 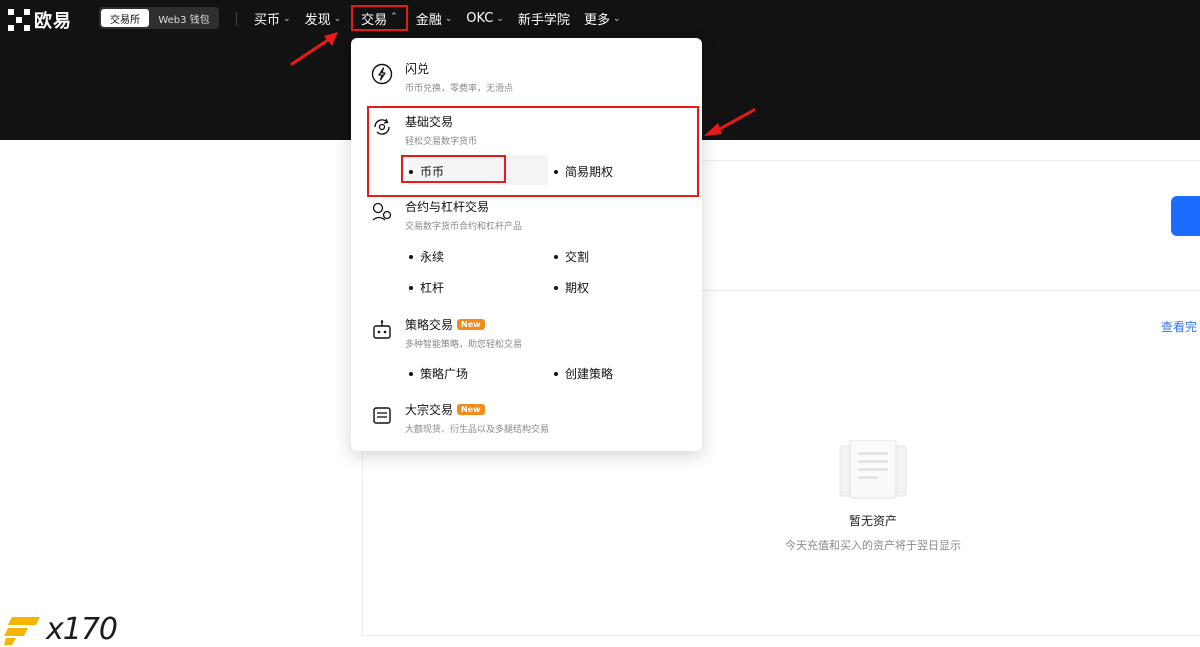 What do you see at coordinates (464, 345) in the screenshot?
I see `section-desc: 多种智能策略，助您轻松交易` at bounding box center [464, 345].